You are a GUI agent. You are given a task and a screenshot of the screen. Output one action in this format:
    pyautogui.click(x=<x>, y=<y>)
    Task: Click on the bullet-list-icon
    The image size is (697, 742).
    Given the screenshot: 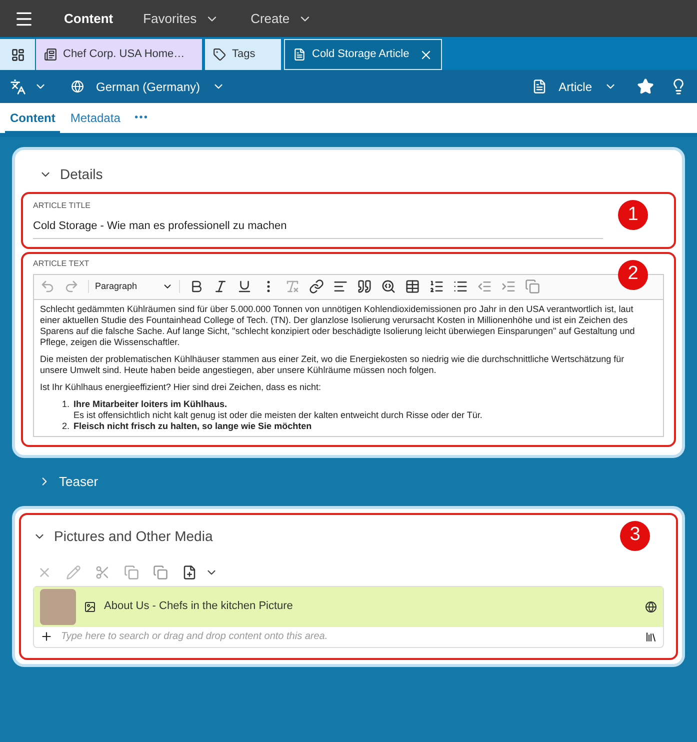 What is the action you would take?
    pyautogui.click(x=460, y=286)
    